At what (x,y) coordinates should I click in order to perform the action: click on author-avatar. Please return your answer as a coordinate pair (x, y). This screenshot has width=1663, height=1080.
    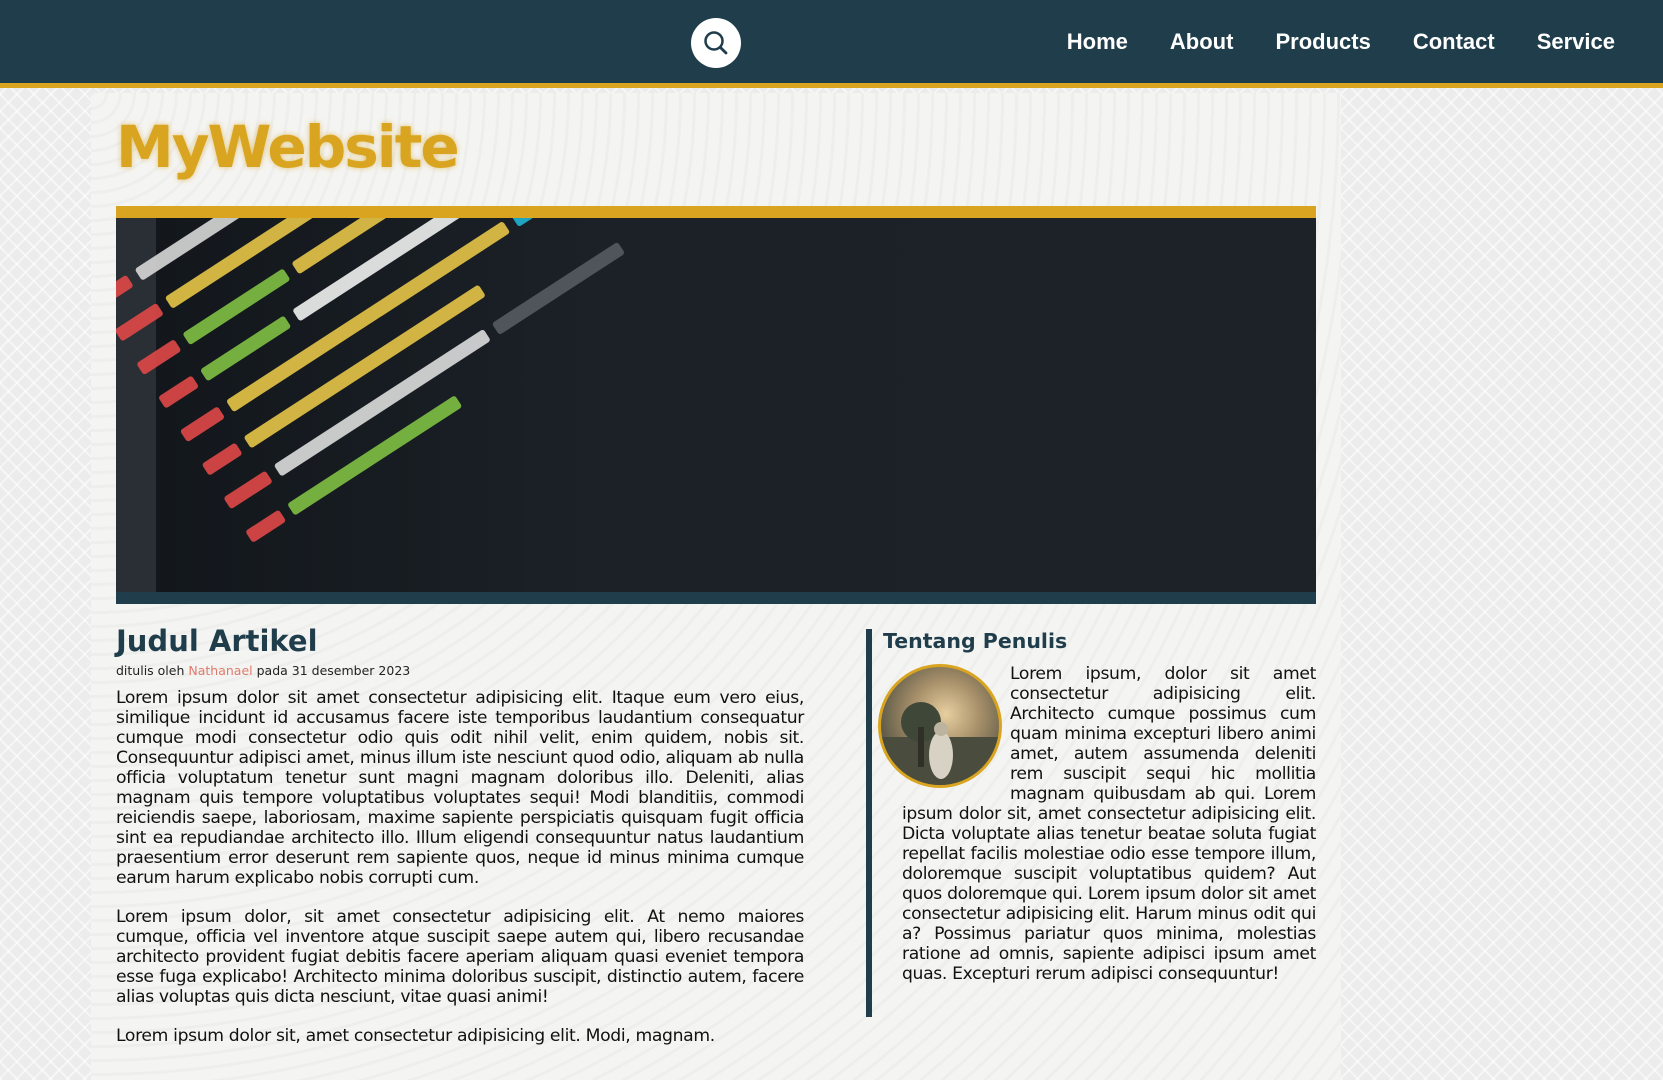
    Looking at the image, I should click on (940, 726).